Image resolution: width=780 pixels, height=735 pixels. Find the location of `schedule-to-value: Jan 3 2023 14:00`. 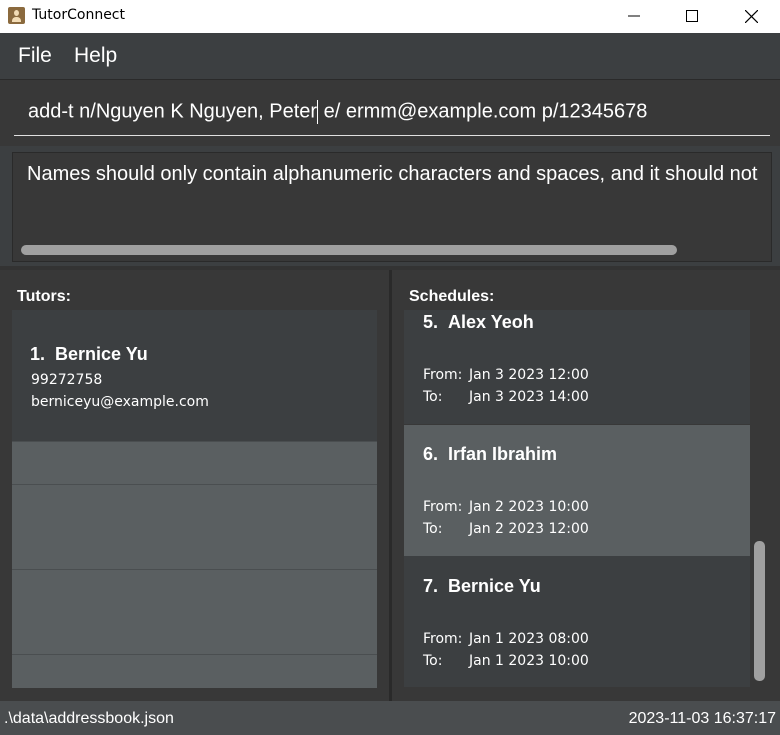

schedule-to-value: Jan 3 2023 14:00 is located at coordinates (529, 397).